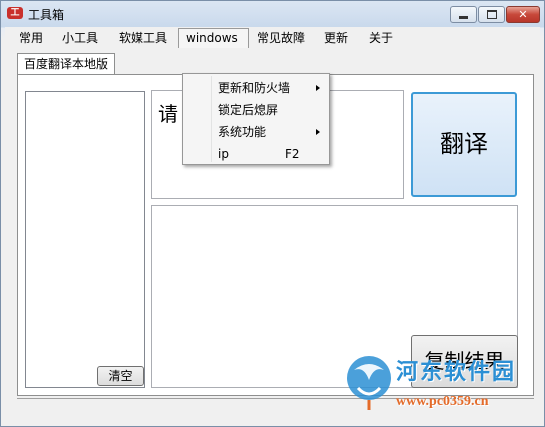 The image size is (545, 427). What do you see at coordinates (463, 14) in the screenshot?
I see `minimize-button` at bounding box center [463, 14].